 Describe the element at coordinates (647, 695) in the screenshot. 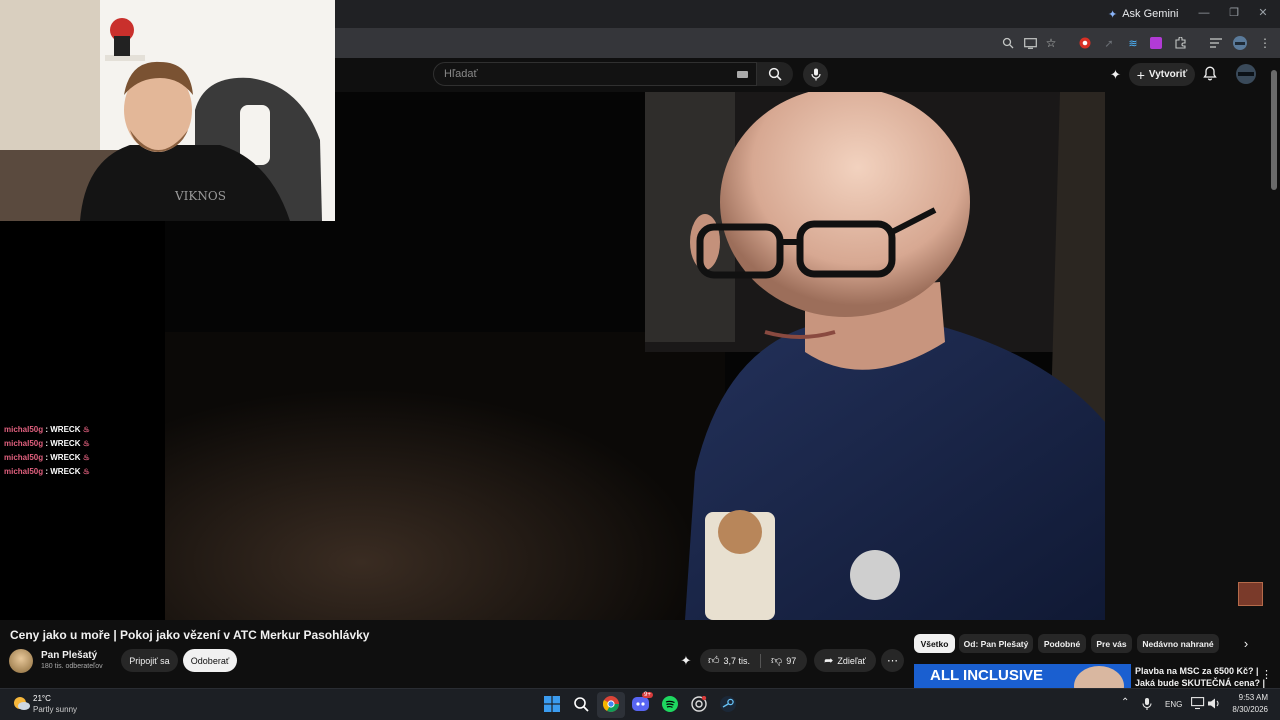

I see `discord-notification-badge: 9+` at that location.